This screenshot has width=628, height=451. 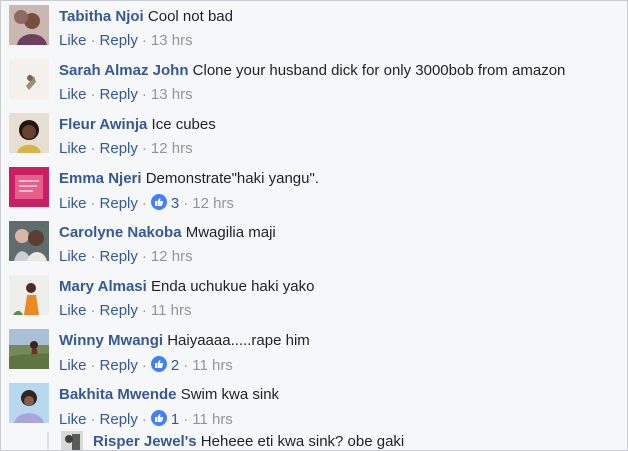 I want to click on comment-text: Swim kwa sink, so click(x=230, y=394).